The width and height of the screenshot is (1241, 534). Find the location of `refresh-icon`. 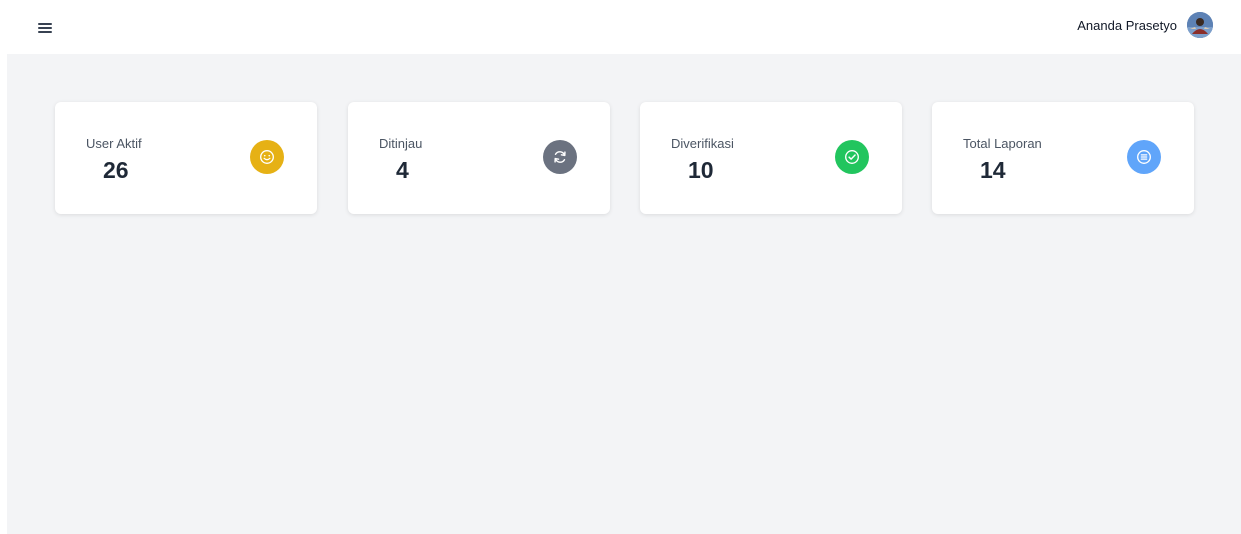

refresh-icon is located at coordinates (560, 157).